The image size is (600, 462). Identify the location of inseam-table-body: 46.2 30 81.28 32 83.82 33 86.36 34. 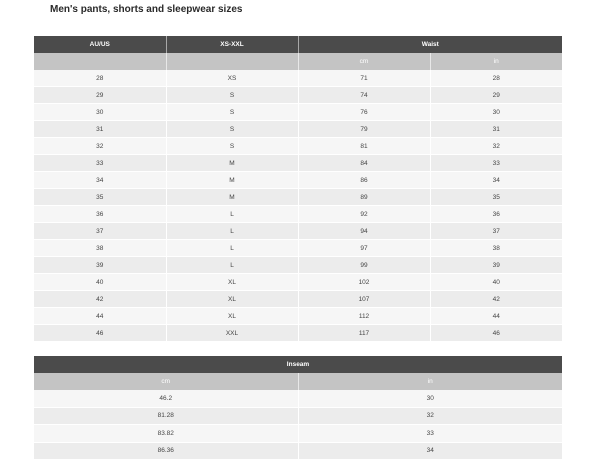
(298, 425).